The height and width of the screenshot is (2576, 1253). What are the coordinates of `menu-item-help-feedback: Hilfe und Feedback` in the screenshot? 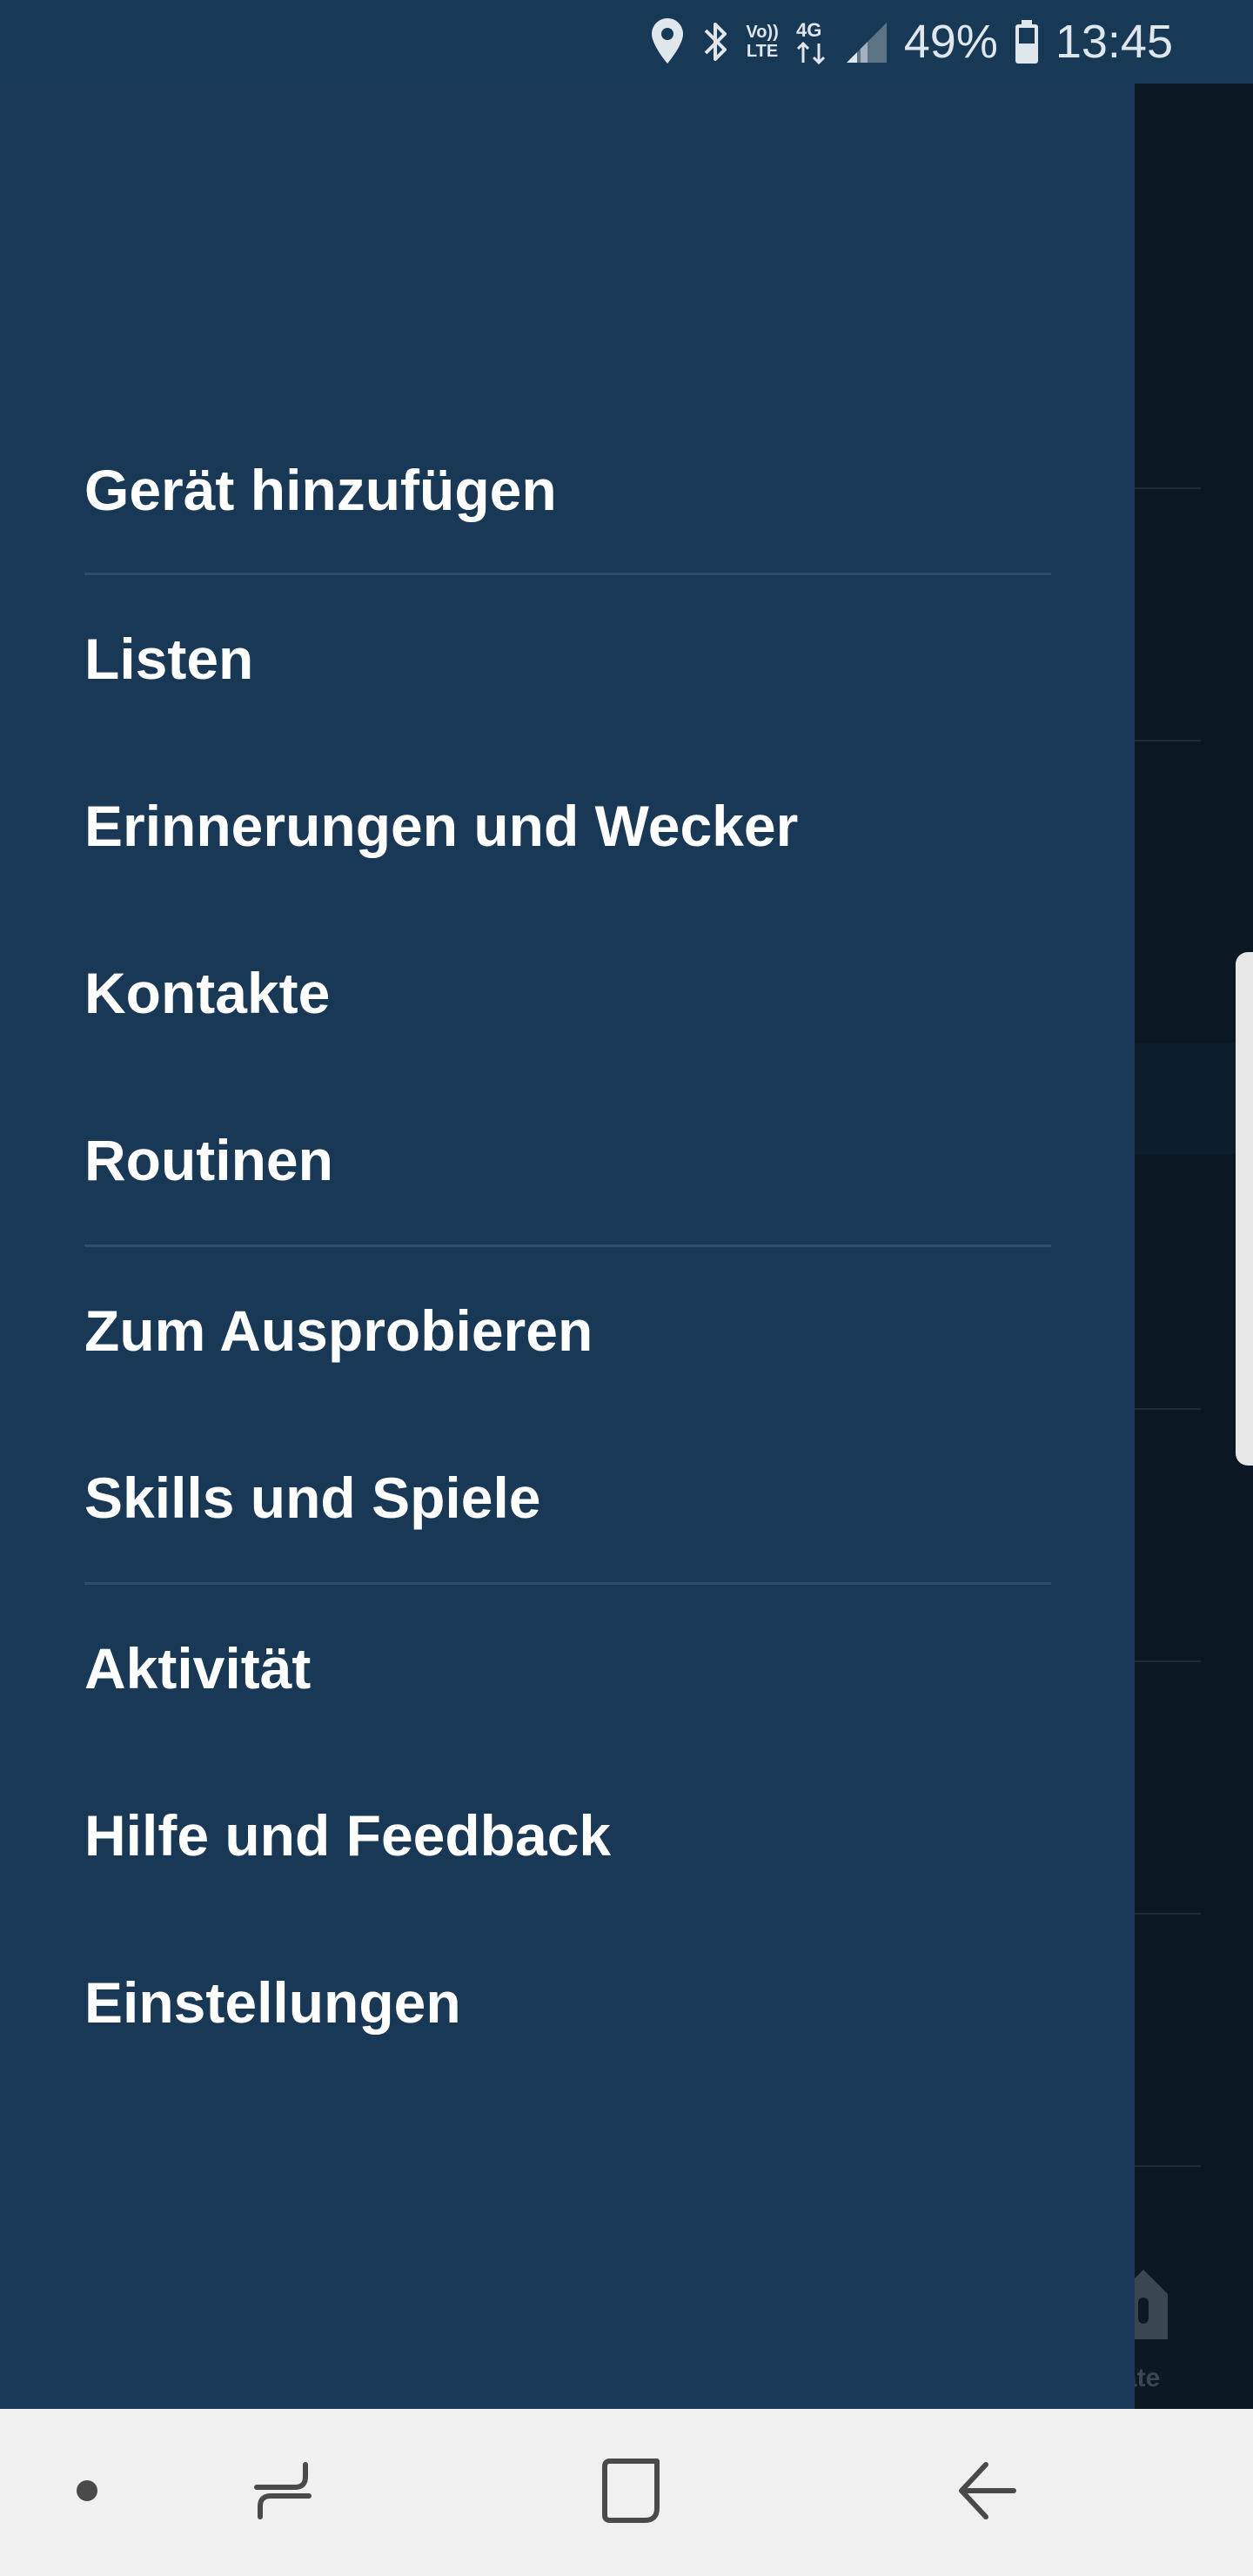 It's located at (563, 1836).